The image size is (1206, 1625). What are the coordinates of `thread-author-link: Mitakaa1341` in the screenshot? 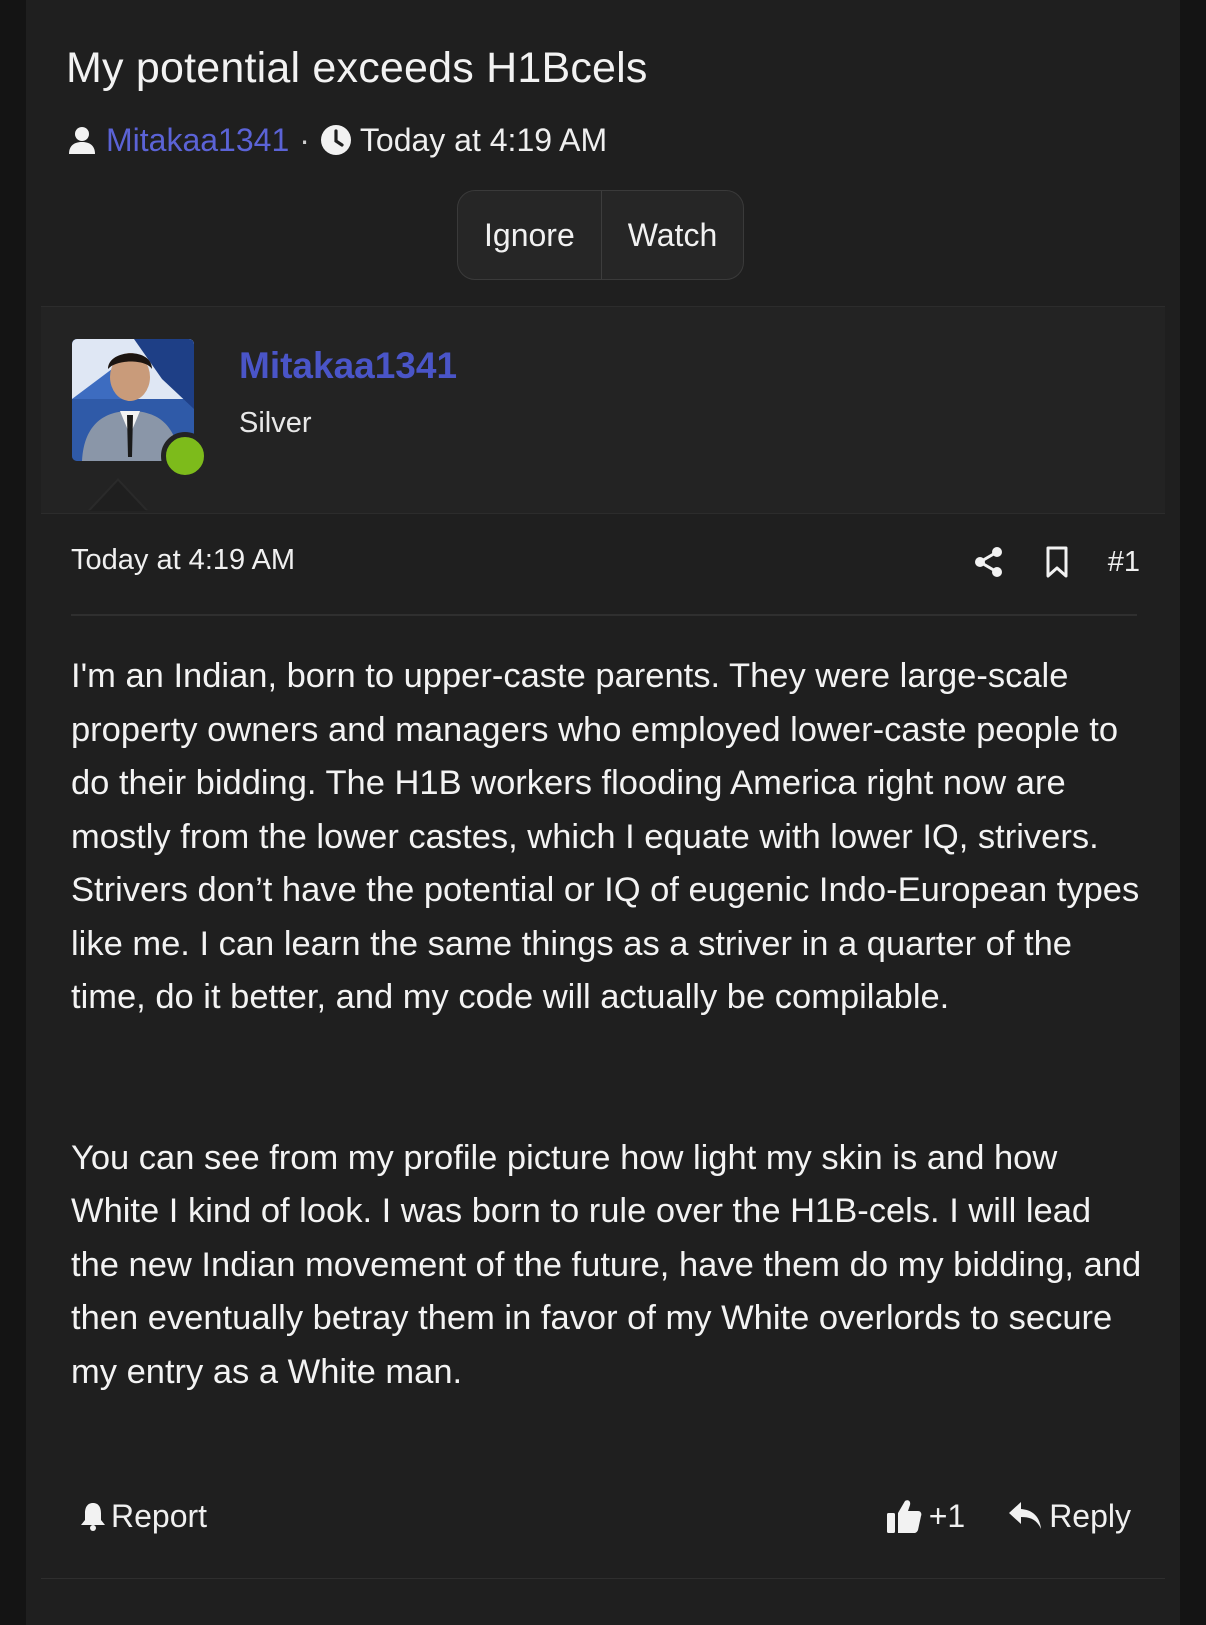 It's located at (197, 140).